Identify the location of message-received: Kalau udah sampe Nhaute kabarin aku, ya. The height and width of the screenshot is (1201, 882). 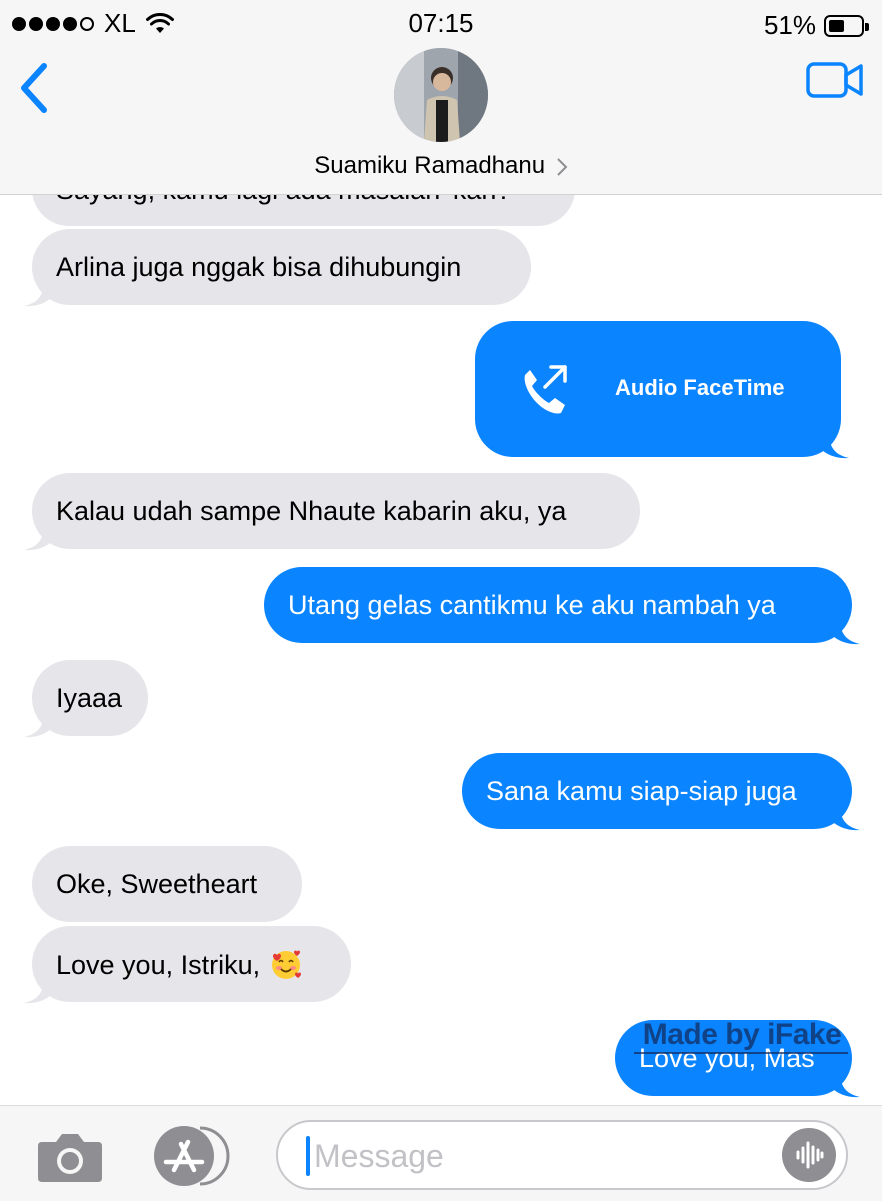
(332, 512).